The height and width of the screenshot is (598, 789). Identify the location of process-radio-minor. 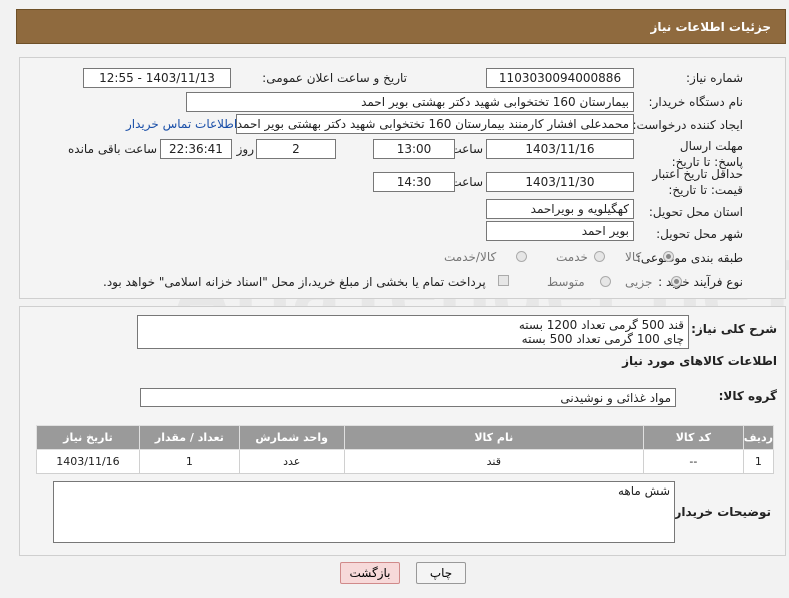
(676, 281).